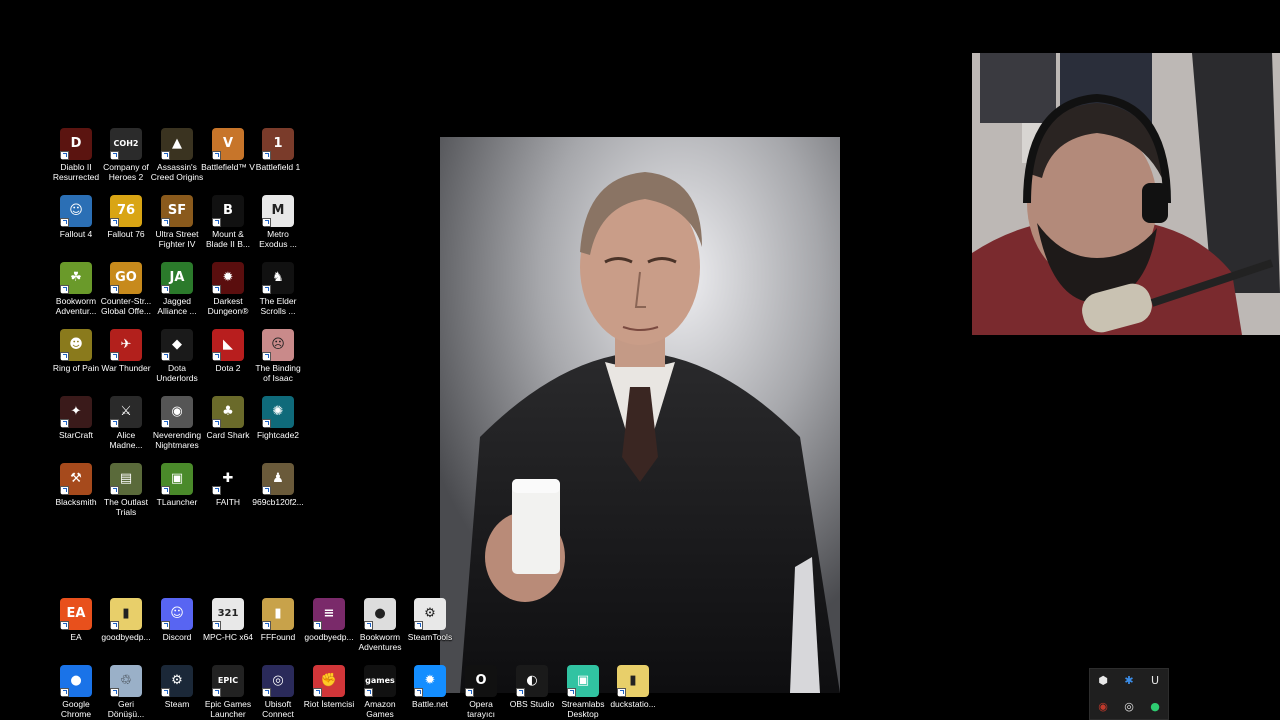  I want to click on tray-app-icon: ⬢, so click(1103, 681).